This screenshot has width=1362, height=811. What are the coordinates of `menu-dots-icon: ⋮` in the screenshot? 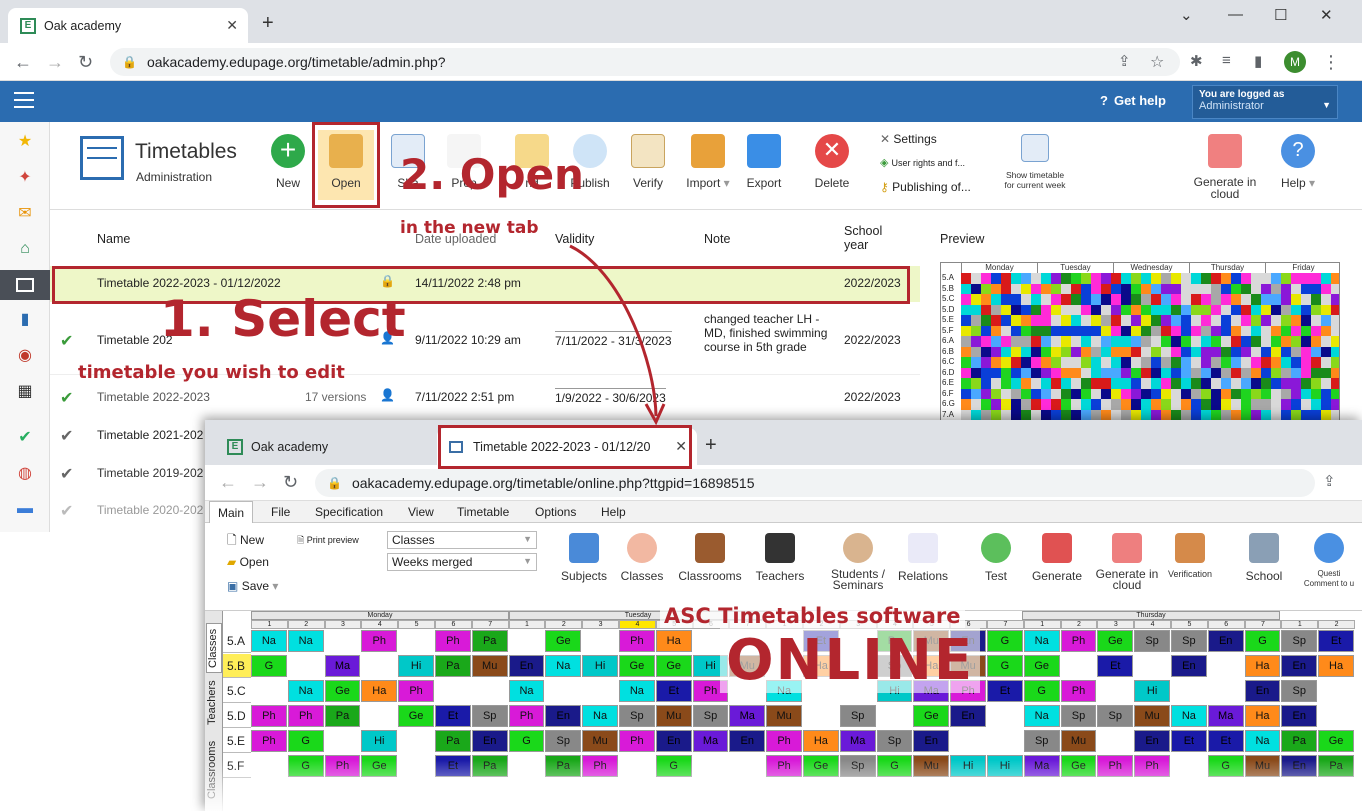 It's located at (1331, 62).